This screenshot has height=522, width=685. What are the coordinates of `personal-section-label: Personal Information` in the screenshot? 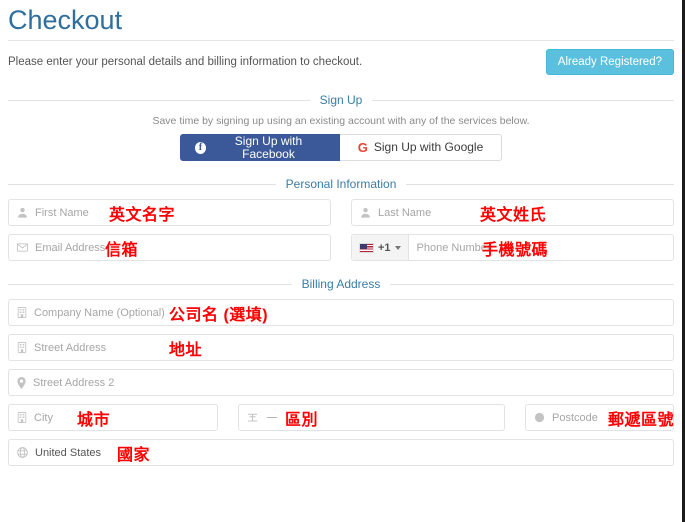 It's located at (341, 184).